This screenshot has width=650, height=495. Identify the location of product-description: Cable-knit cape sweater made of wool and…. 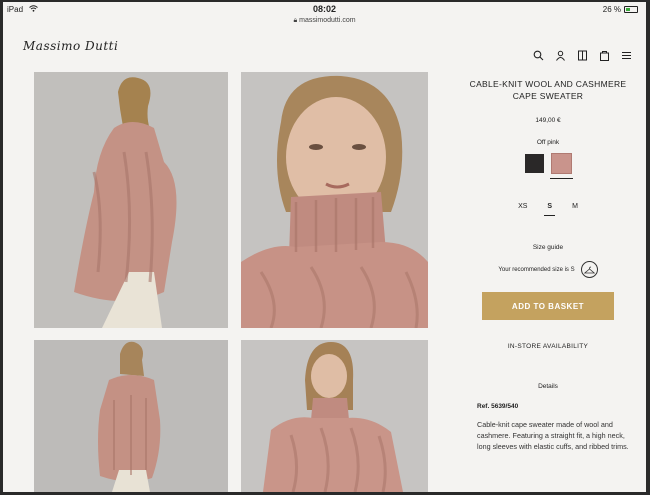
(553, 435).